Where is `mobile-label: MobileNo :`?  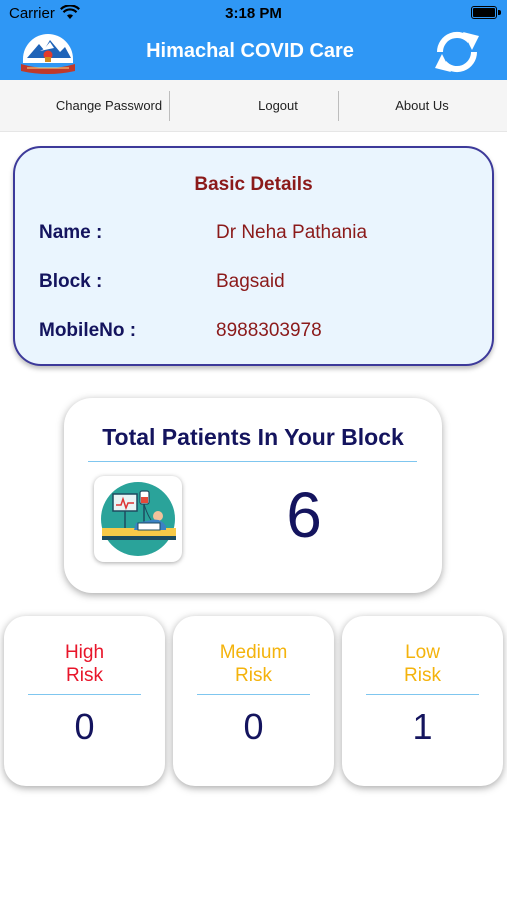 mobile-label: MobileNo : is located at coordinates (88, 330).